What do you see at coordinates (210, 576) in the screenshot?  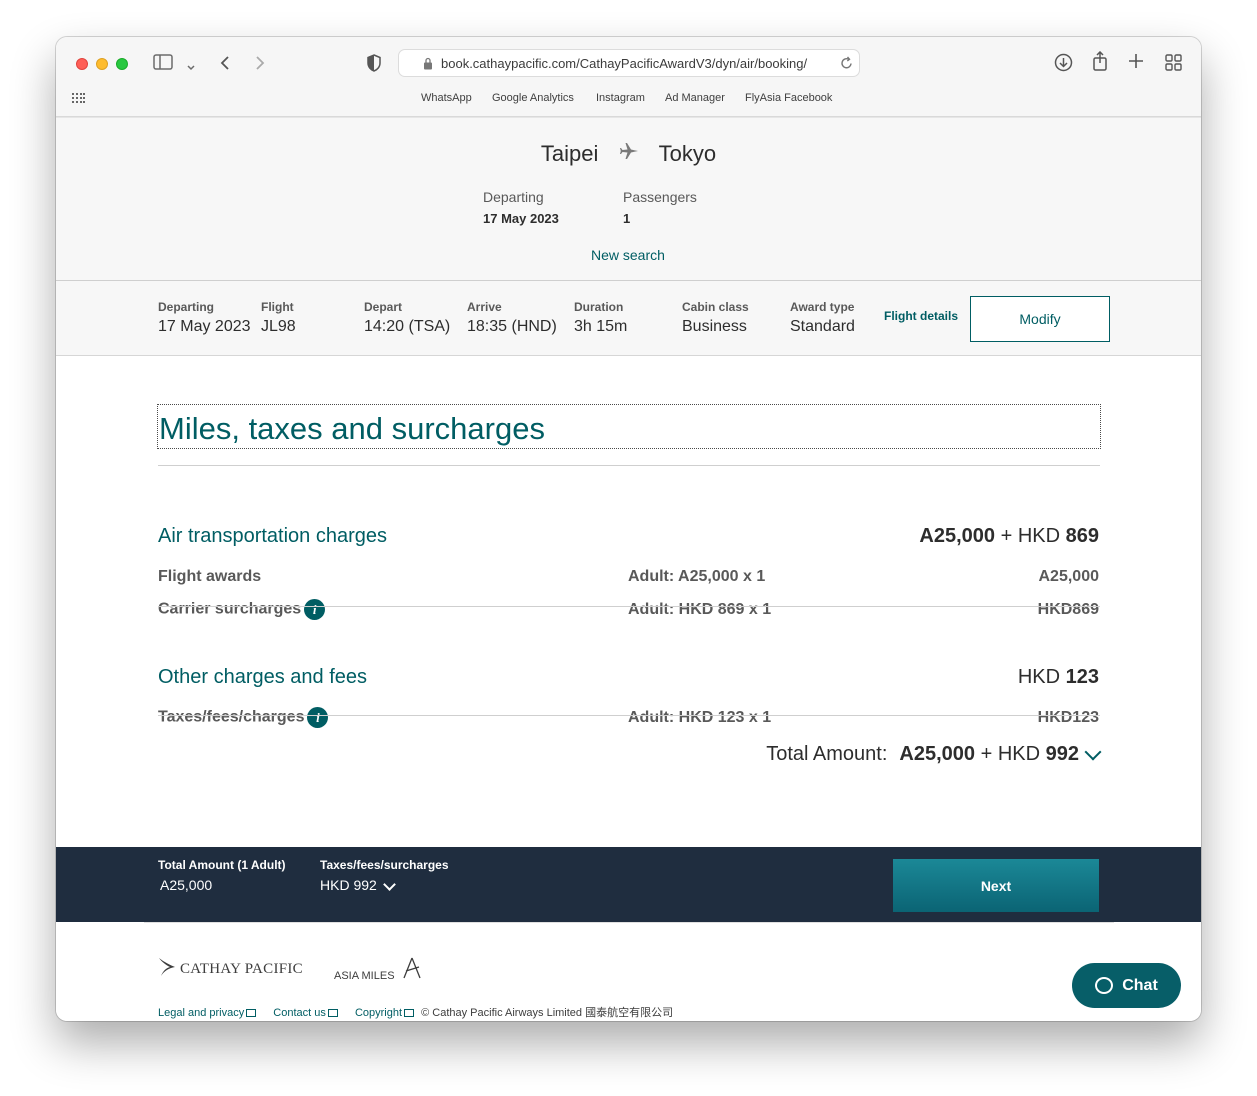 I see `flight-awards-label: Flight awards` at bounding box center [210, 576].